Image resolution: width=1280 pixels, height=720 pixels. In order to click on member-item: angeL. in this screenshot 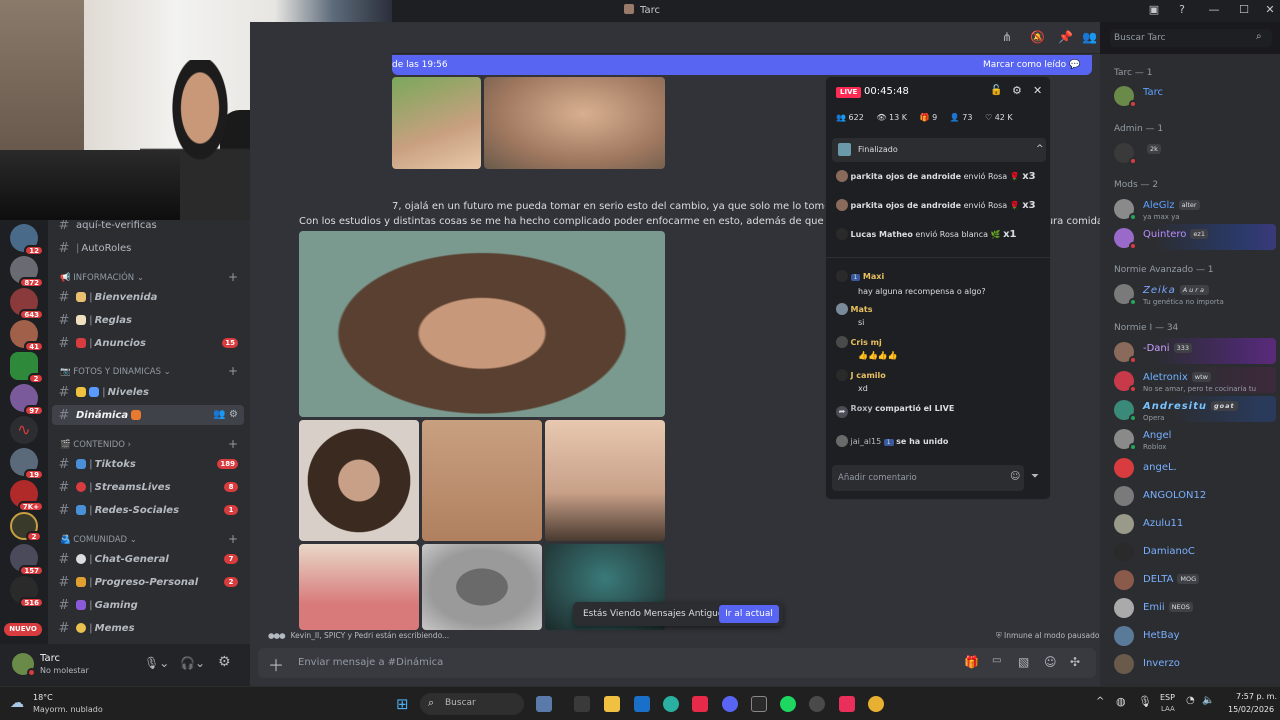, I will do `click(1190, 467)`.